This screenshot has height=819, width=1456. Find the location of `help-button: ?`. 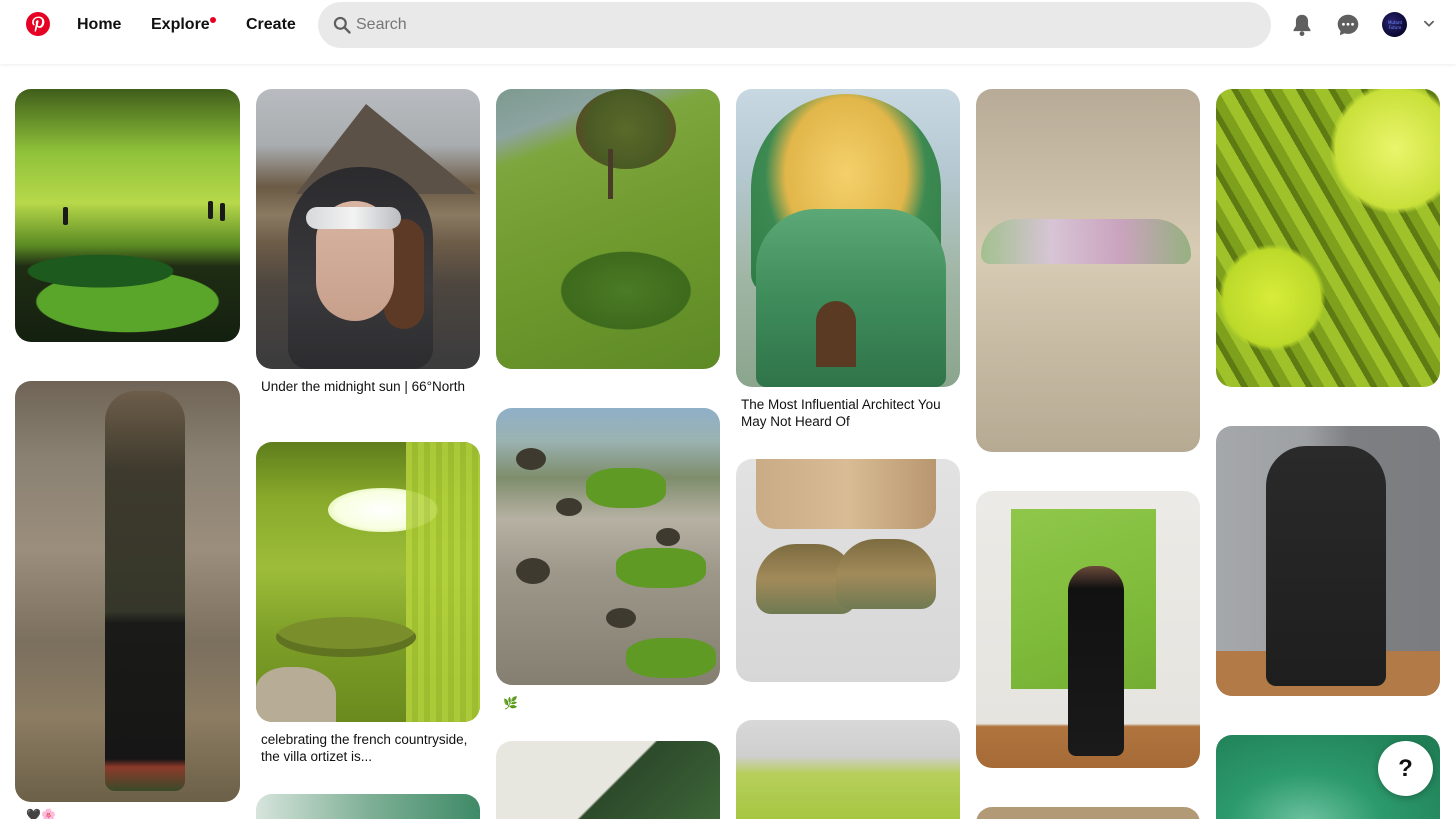

help-button: ? is located at coordinates (1405, 768).